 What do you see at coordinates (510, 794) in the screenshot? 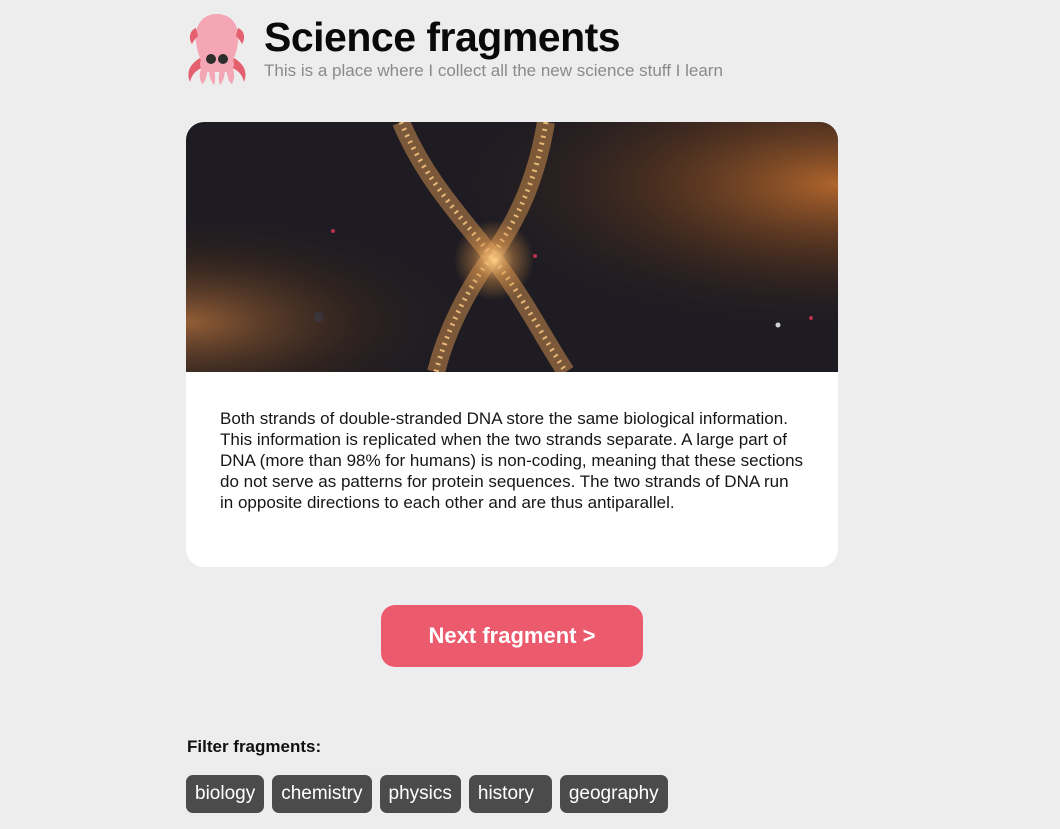
I see `filter-chip-history: history` at bounding box center [510, 794].